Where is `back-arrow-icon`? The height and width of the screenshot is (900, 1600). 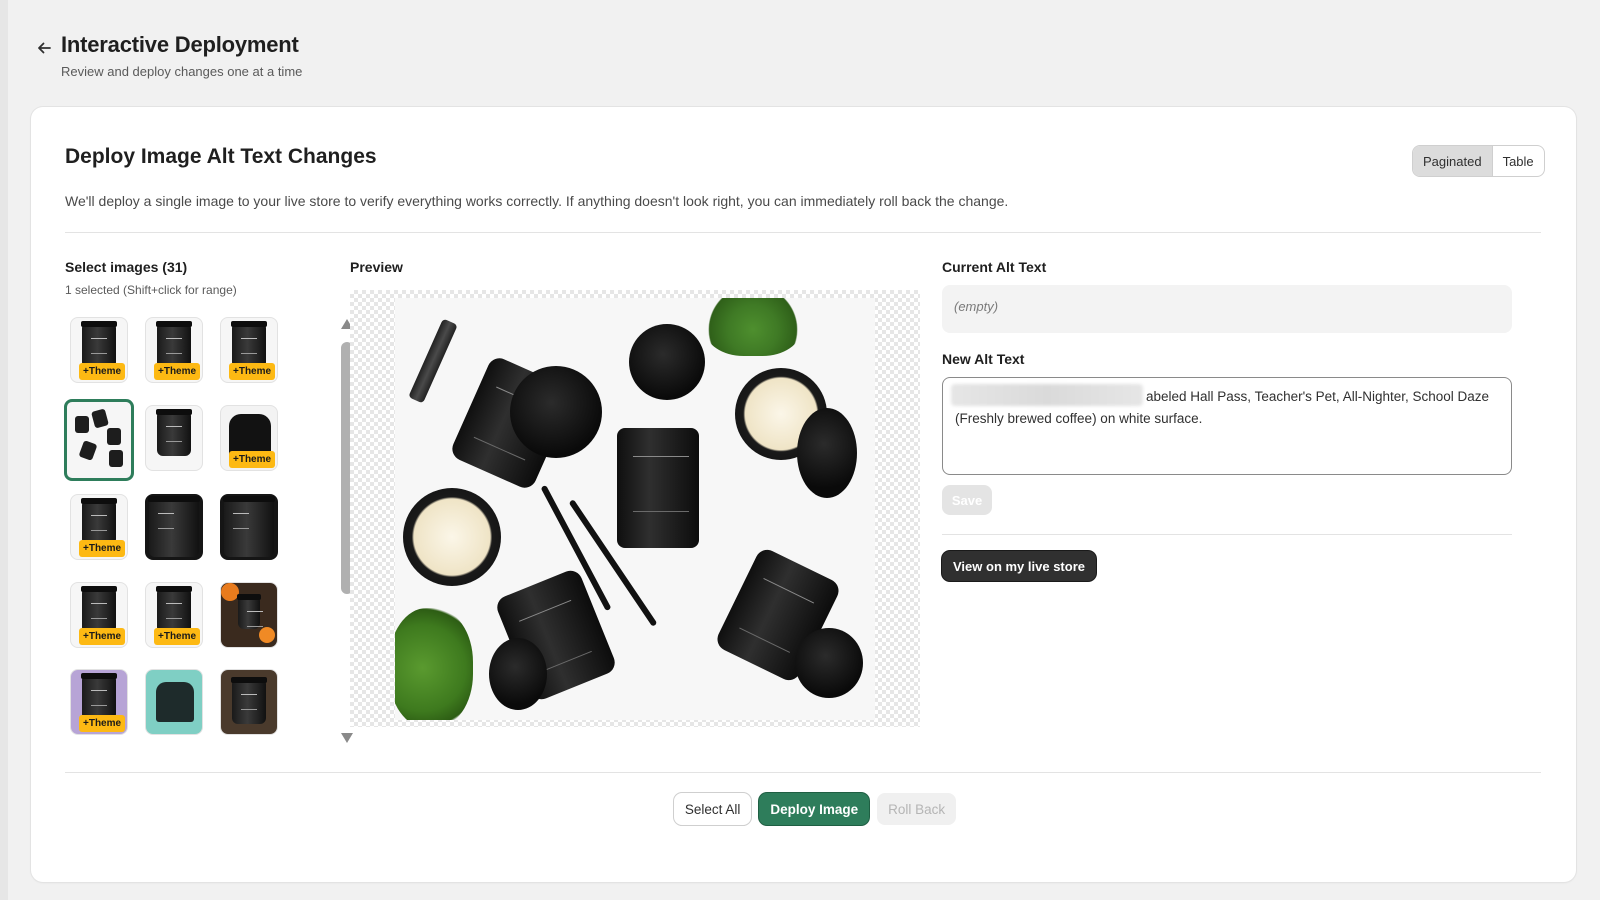
back-arrow-icon is located at coordinates (44, 48).